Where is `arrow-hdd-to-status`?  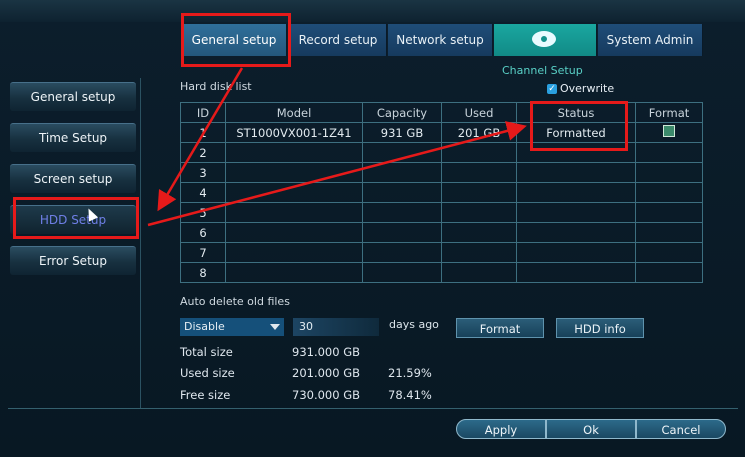
arrow-hdd-to-status is located at coordinates (337, 174).